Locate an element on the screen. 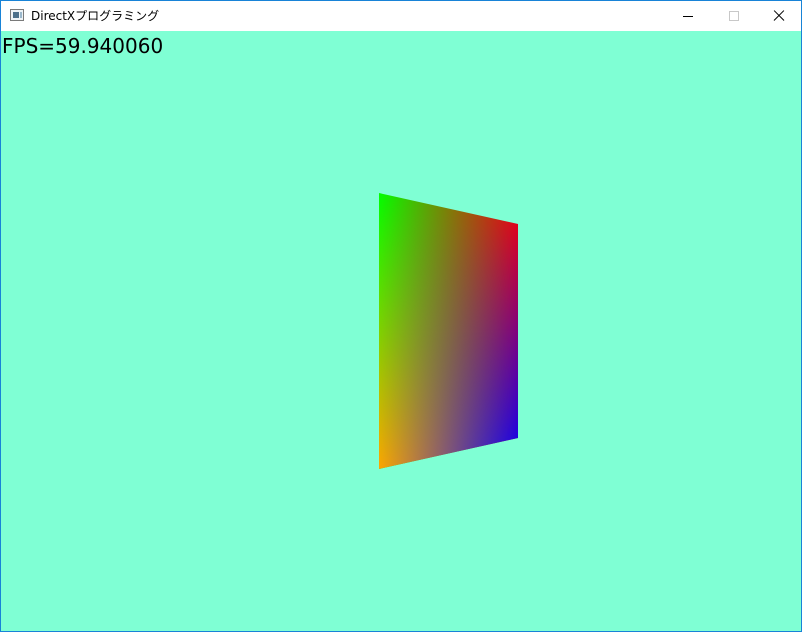  colored-quad is located at coordinates (448, 331).